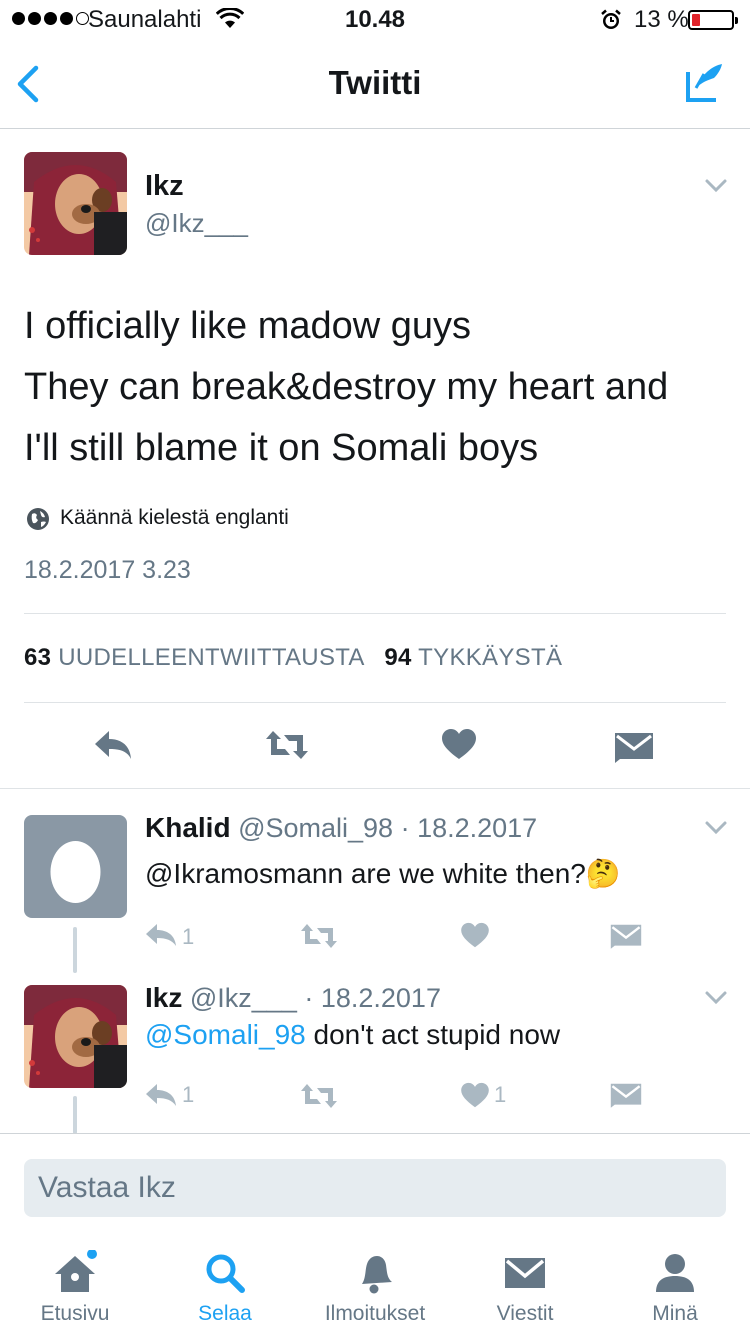 The height and width of the screenshot is (1334, 750). I want to click on reply-header: Ikz @Ikz___ · 18.2.2017, so click(293, 998).